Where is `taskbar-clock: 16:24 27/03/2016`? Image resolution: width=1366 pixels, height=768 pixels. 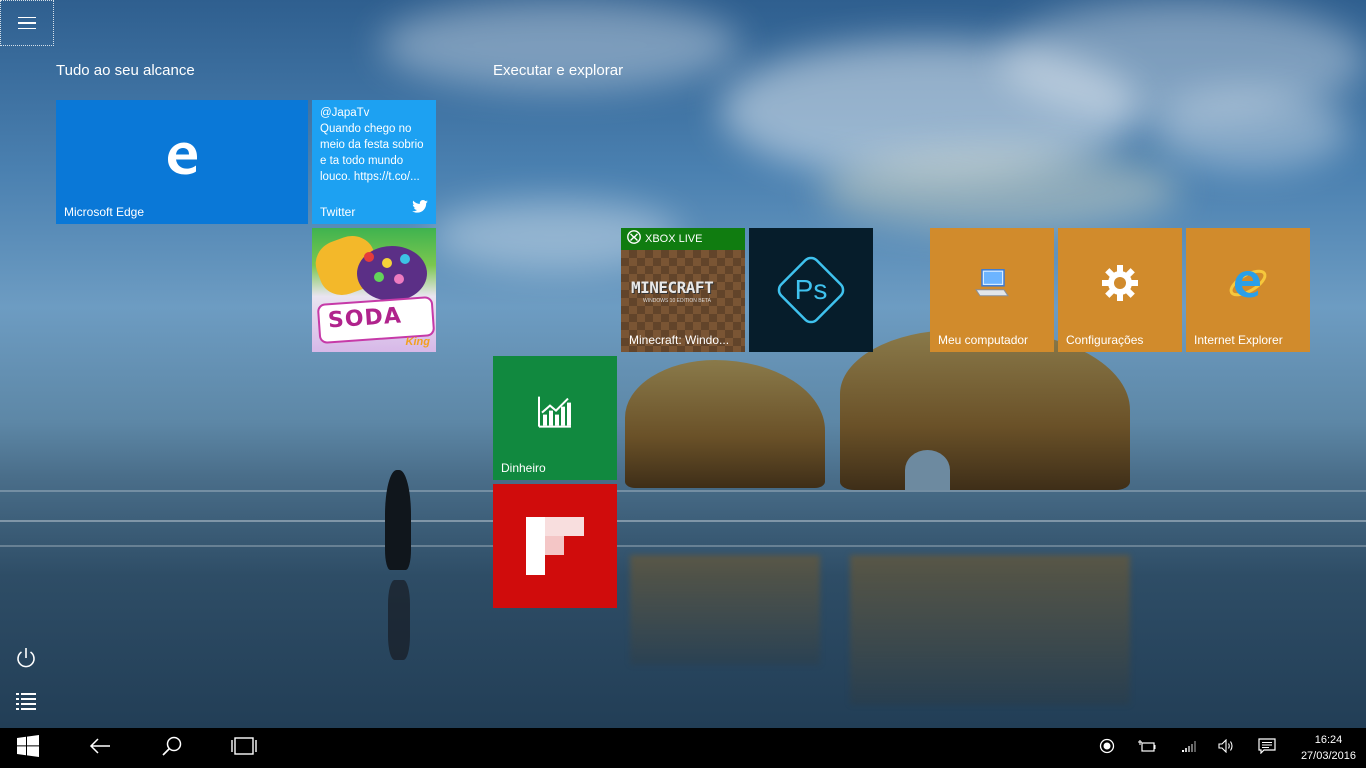 taskbar-clock: 16:24 27/03/2016 is located at coordinates (1328, 748).